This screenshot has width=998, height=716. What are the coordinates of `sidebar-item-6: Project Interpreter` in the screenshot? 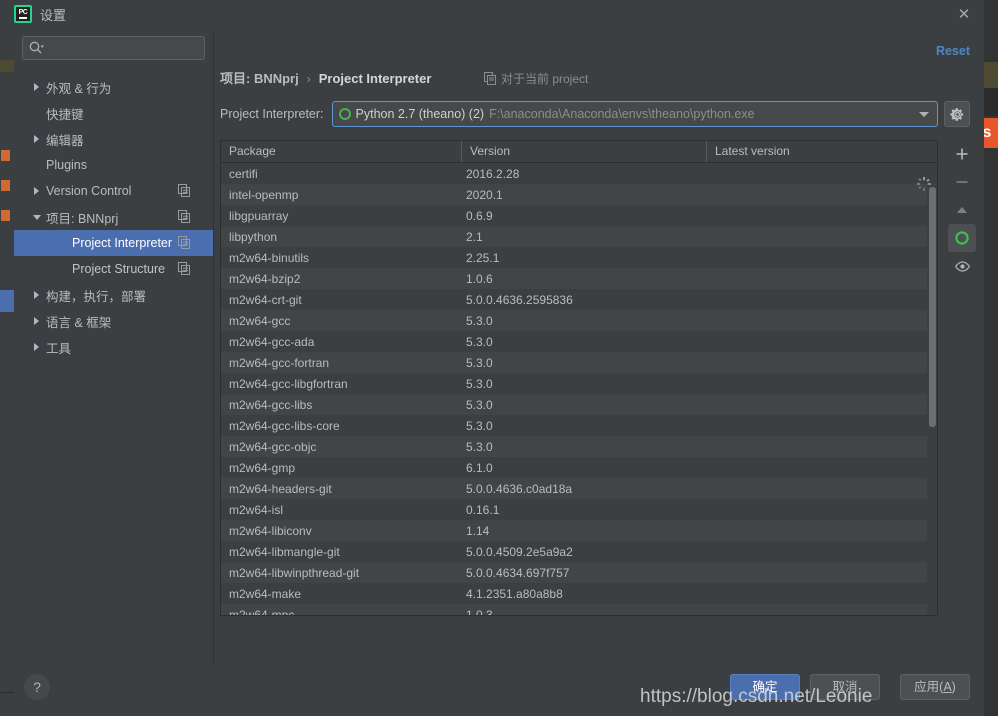 It's located at (113, 243).